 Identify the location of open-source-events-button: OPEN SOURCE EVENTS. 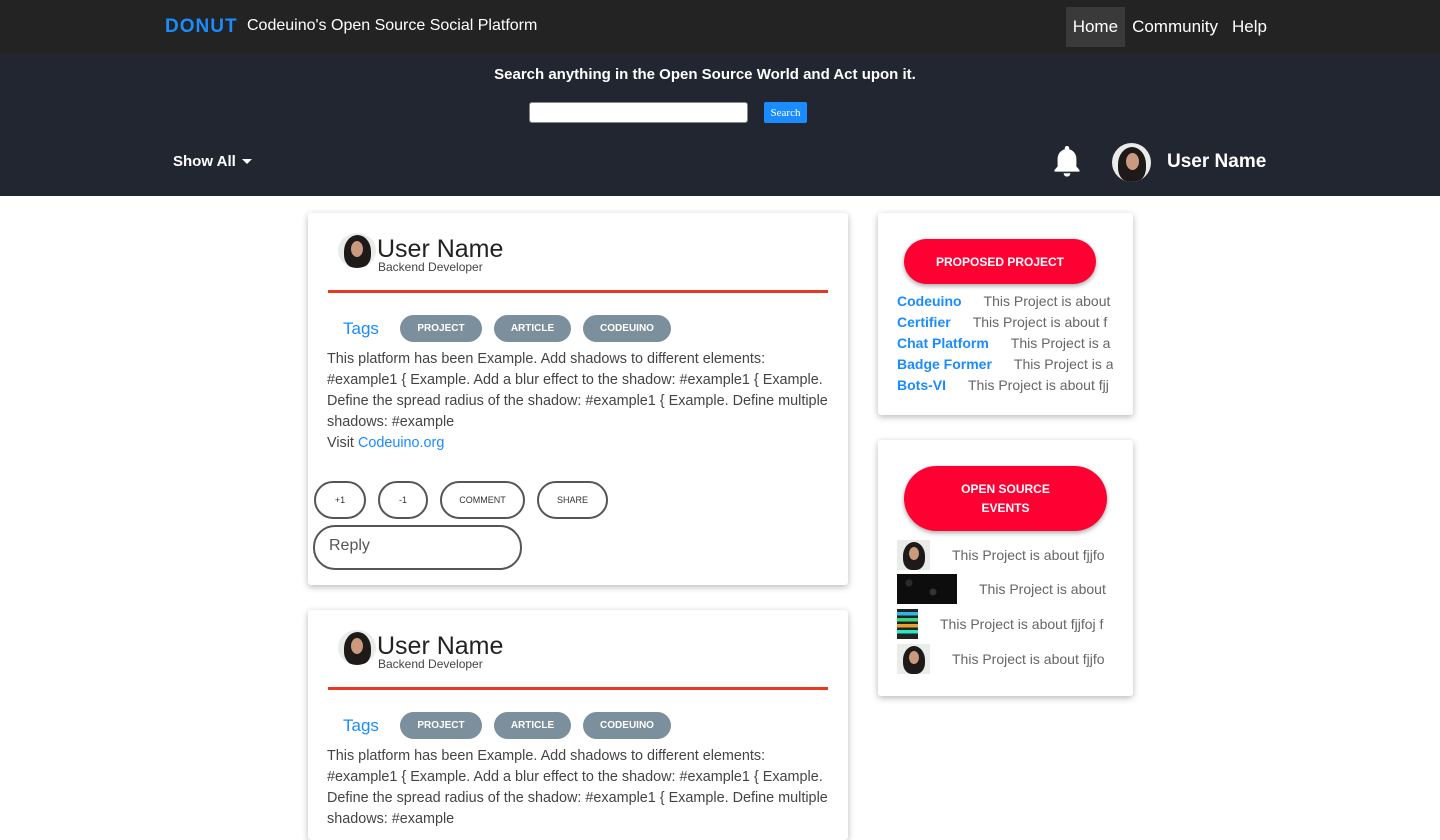
(1005, 498).